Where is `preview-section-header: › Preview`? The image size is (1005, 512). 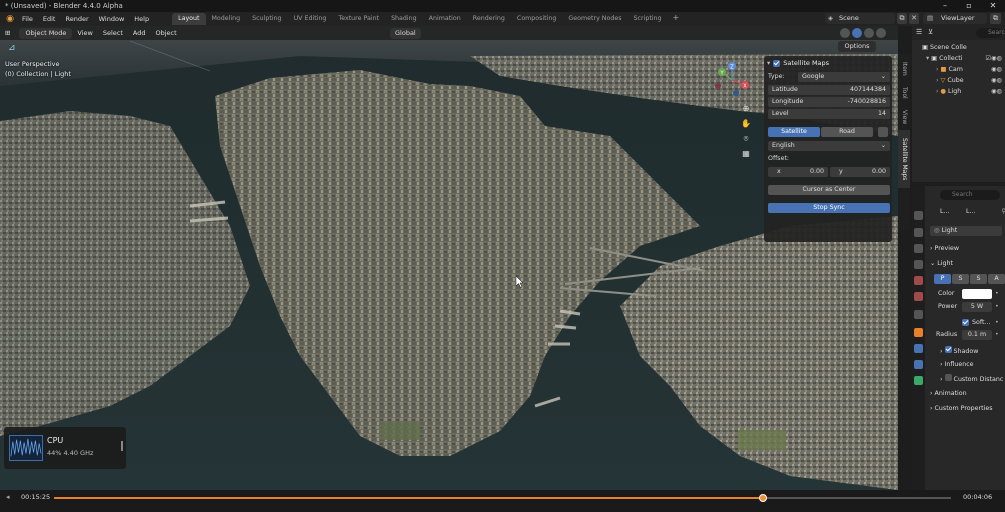
preview-section-header: › Preview is located at coordinates (967, 249).